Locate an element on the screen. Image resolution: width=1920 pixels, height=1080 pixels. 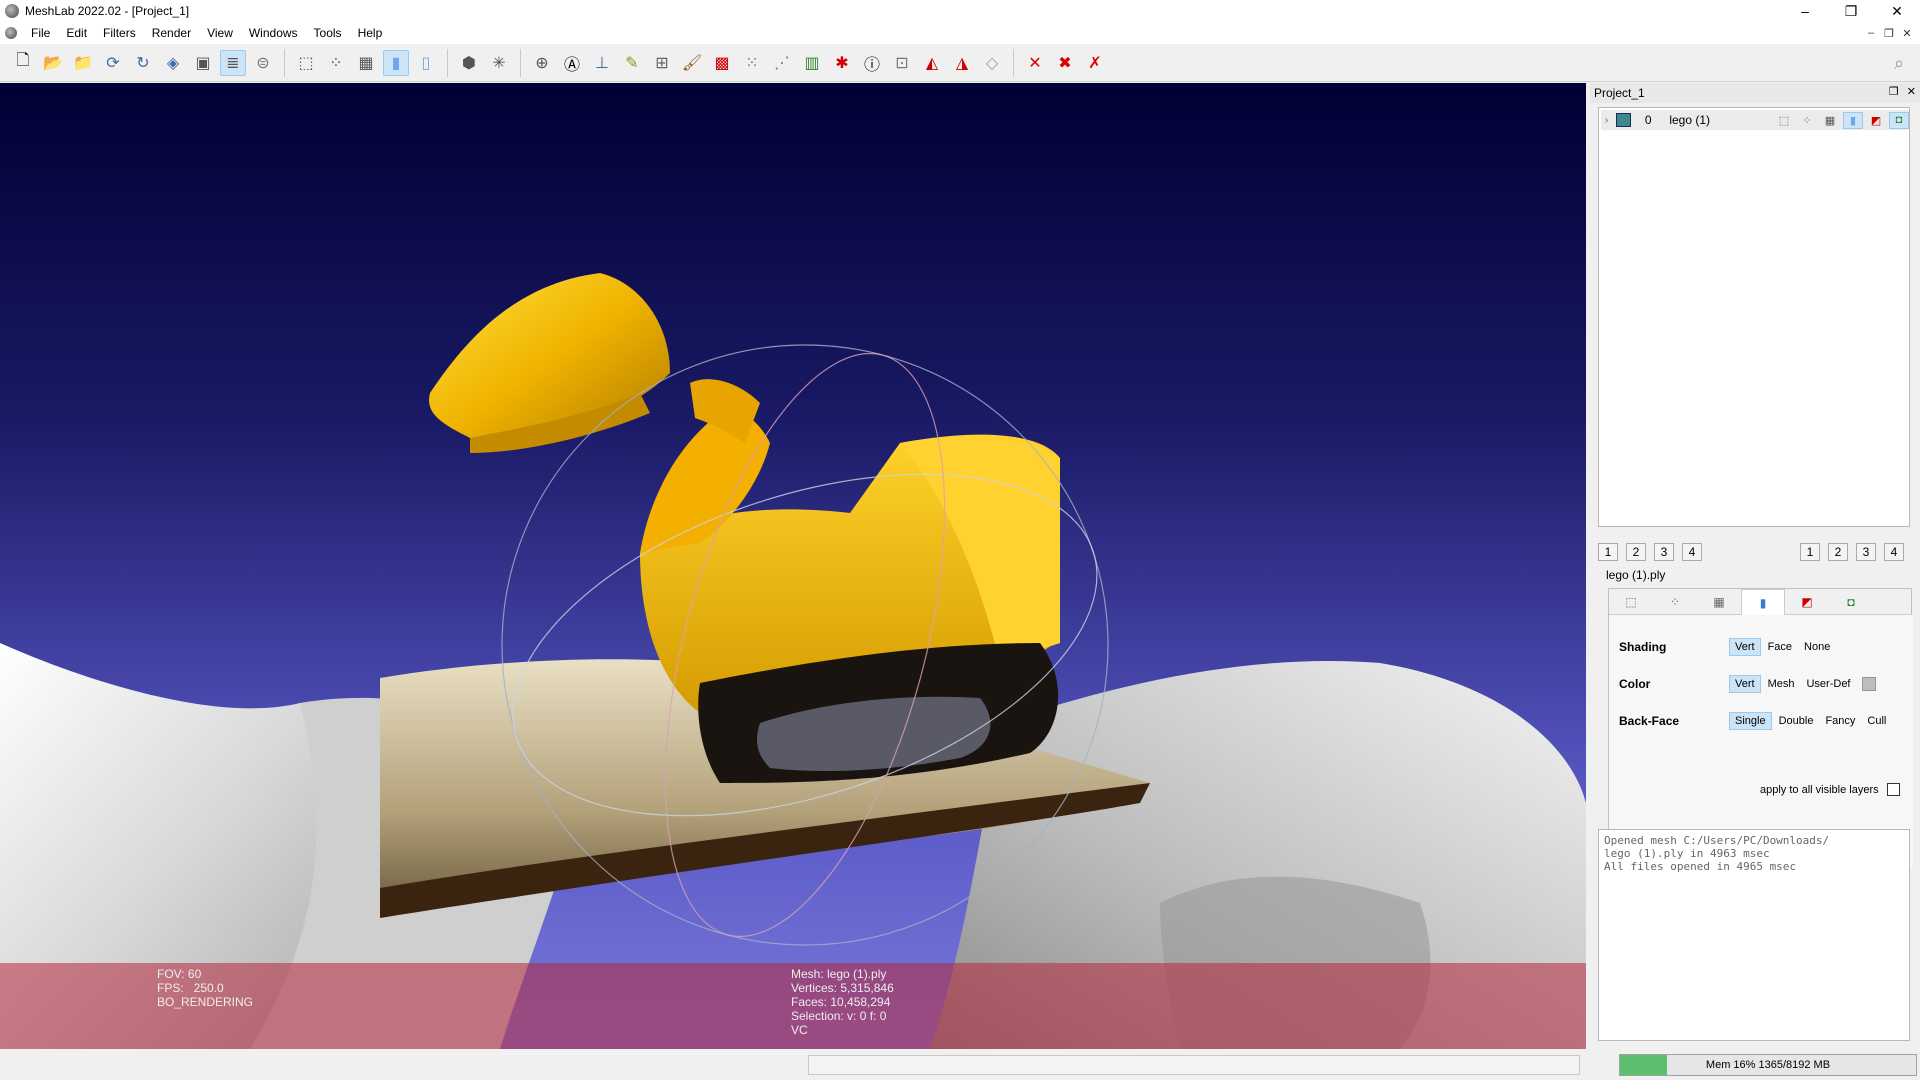
color-userdef-option: User-Def is located at coordinates (1828, 684).